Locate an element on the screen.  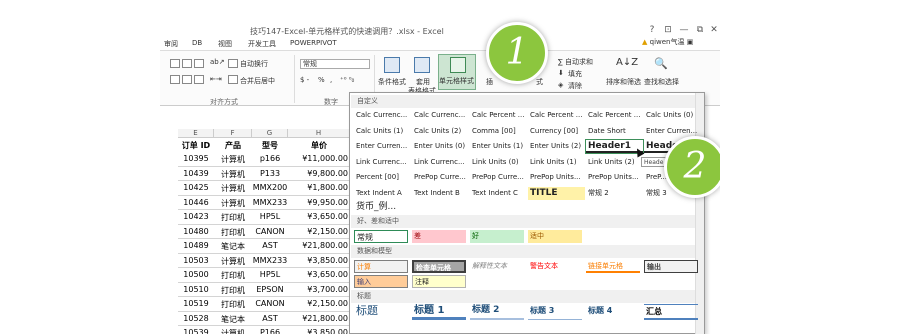
table-row: 10439 计算机 P133 ¥9,800.00 is located at coordinates (268, 174).